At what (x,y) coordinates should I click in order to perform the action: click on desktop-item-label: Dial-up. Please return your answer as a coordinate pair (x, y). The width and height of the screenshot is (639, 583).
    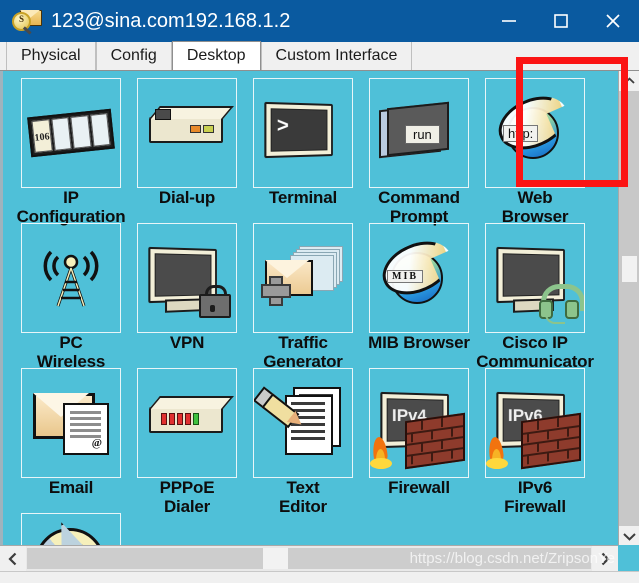
    Looking at the image, I should click on (187, 197).